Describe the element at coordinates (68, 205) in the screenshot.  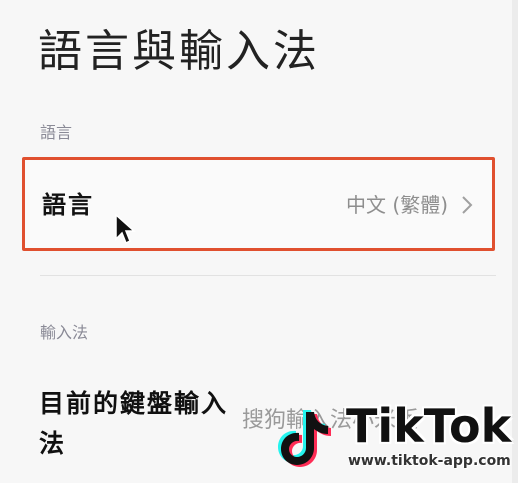
I see `language-row-label: 語言` at that location.